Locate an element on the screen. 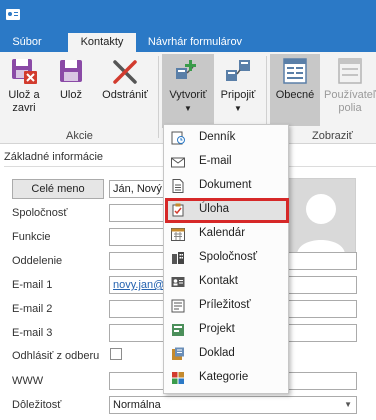 Image resolution: width=376 pixels, height=420 pixels. menu-item-label: Kategorie is located at coordinates (224, 377).